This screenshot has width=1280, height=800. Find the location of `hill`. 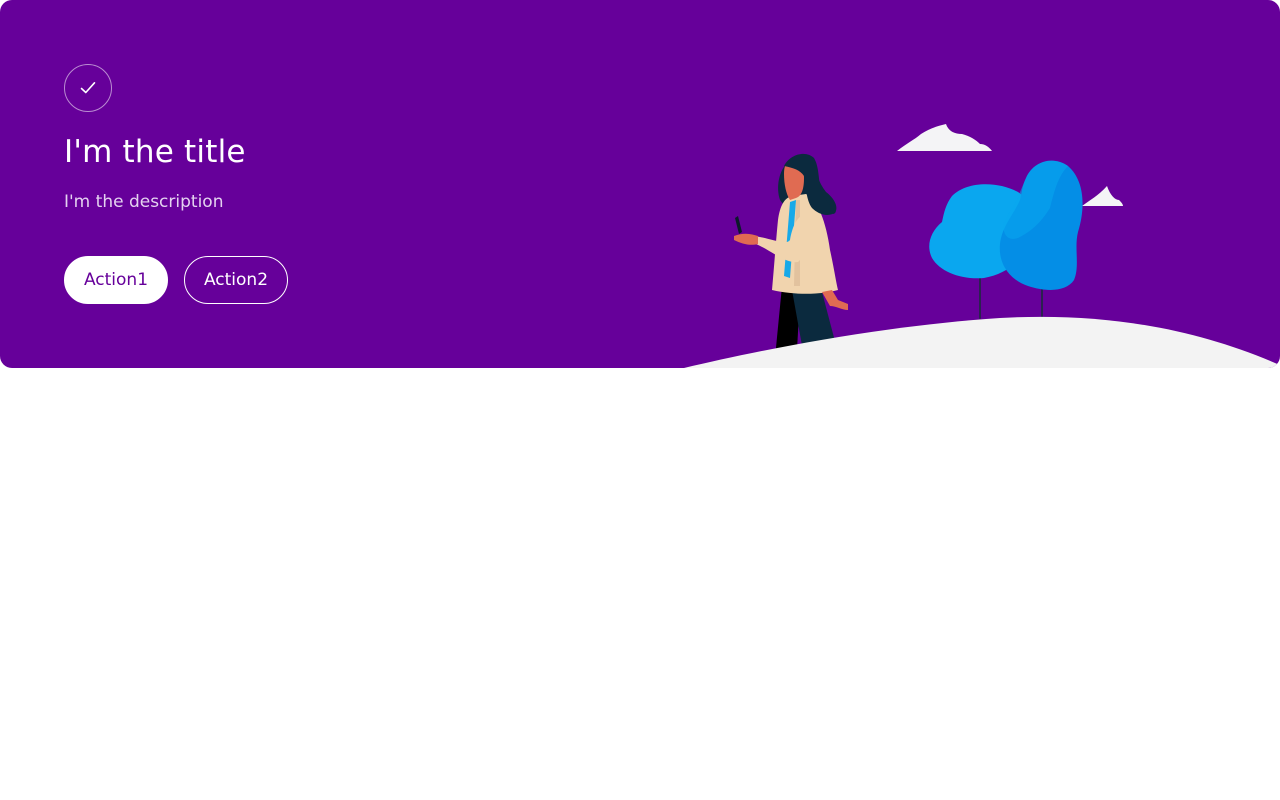

hill is located at coordinates (982, 342).